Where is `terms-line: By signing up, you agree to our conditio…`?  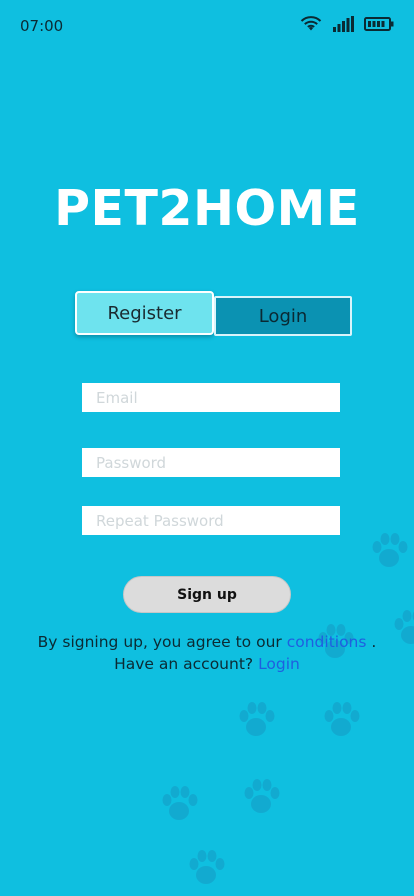 terms-line: By signing up, you agree to our conditio… is located at coordinates (207, 642).